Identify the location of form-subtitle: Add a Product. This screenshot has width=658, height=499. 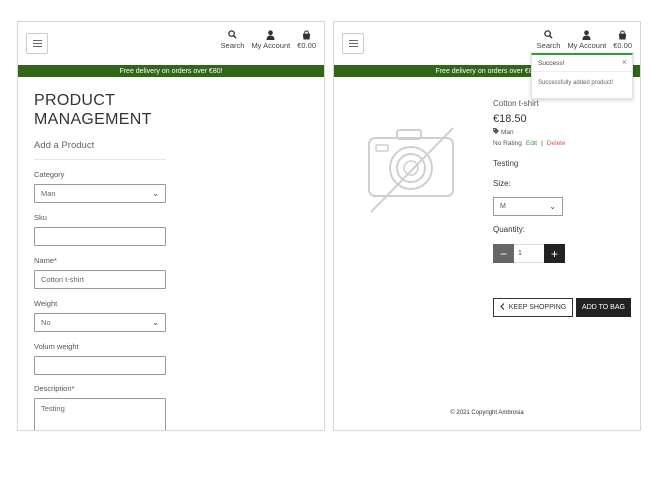
(64, 145).